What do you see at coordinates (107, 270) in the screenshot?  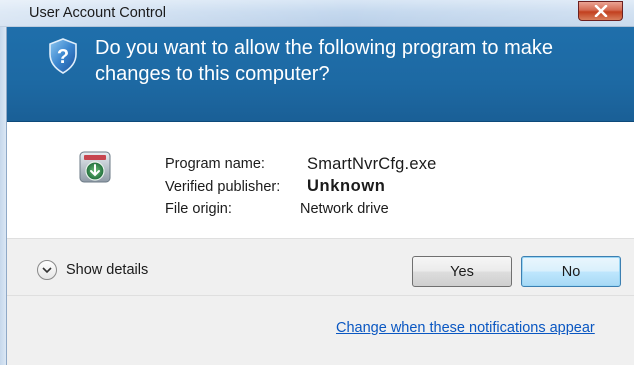 I see `show-details-label: Show details` at bounding box center [107, 270].